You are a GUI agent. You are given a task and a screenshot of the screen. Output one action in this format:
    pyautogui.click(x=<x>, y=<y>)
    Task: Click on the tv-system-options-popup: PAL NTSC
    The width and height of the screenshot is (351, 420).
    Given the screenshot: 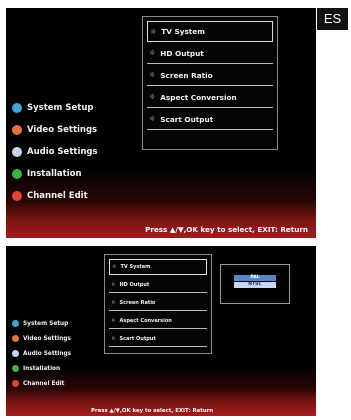 What is the action you would take?
    pyautogui.click(x=255, y=284)
    